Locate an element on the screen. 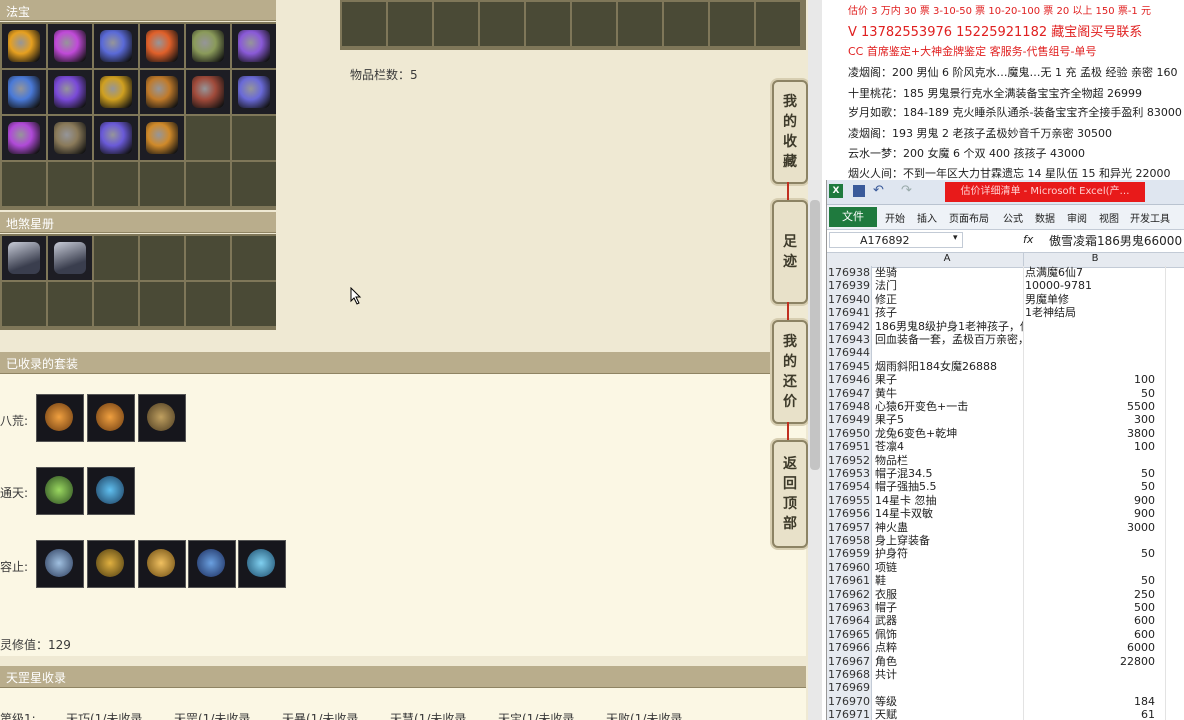 This screenshot has width=1184, height=720. cell-b: 22800 is located at coordinates (1090, 661).